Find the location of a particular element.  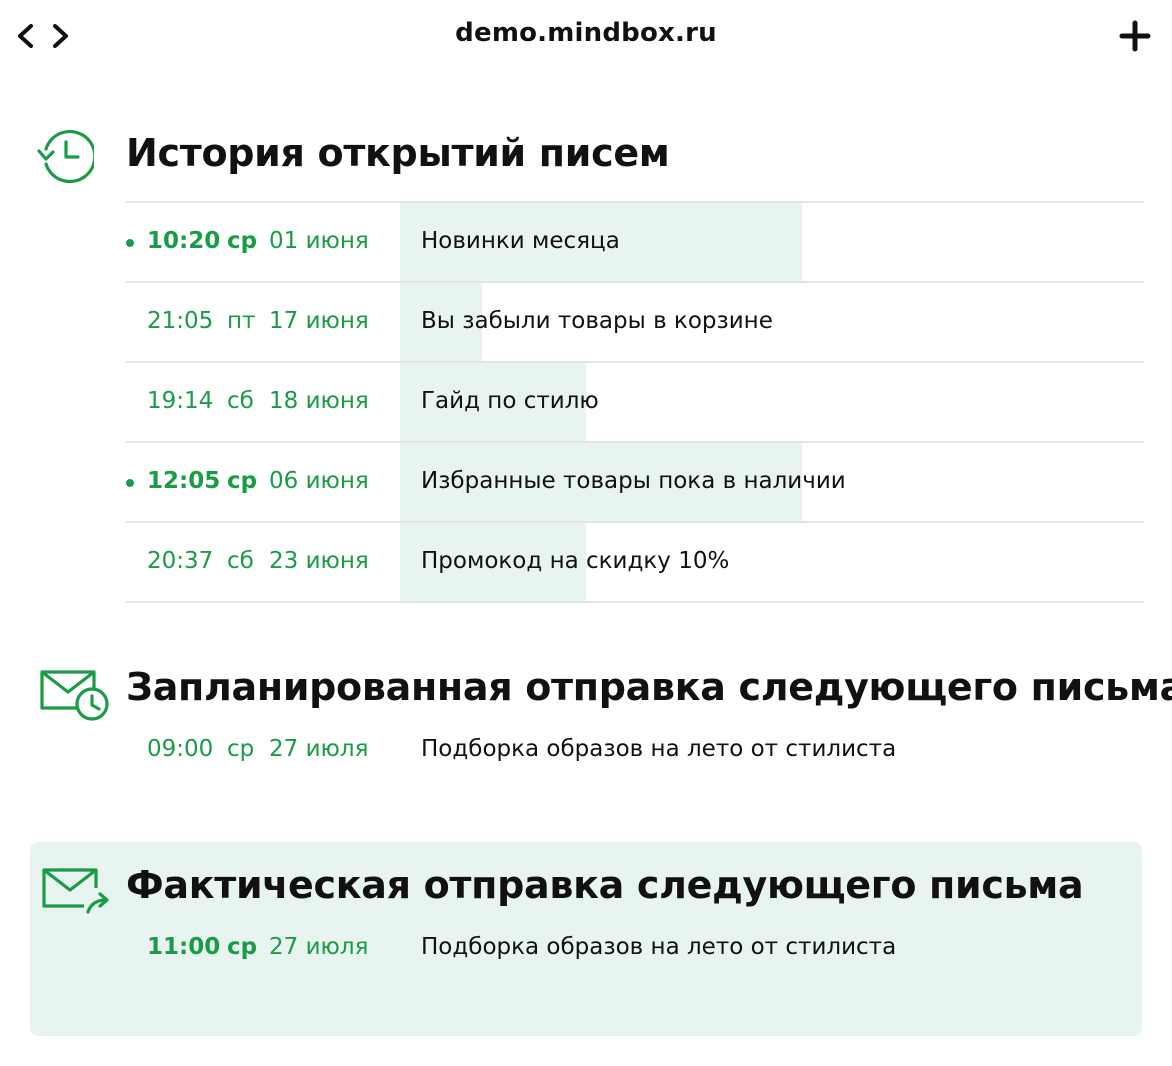

history-row: 10:20 ср 01 июня Новинки месяца is located at coordinates (635, 242).